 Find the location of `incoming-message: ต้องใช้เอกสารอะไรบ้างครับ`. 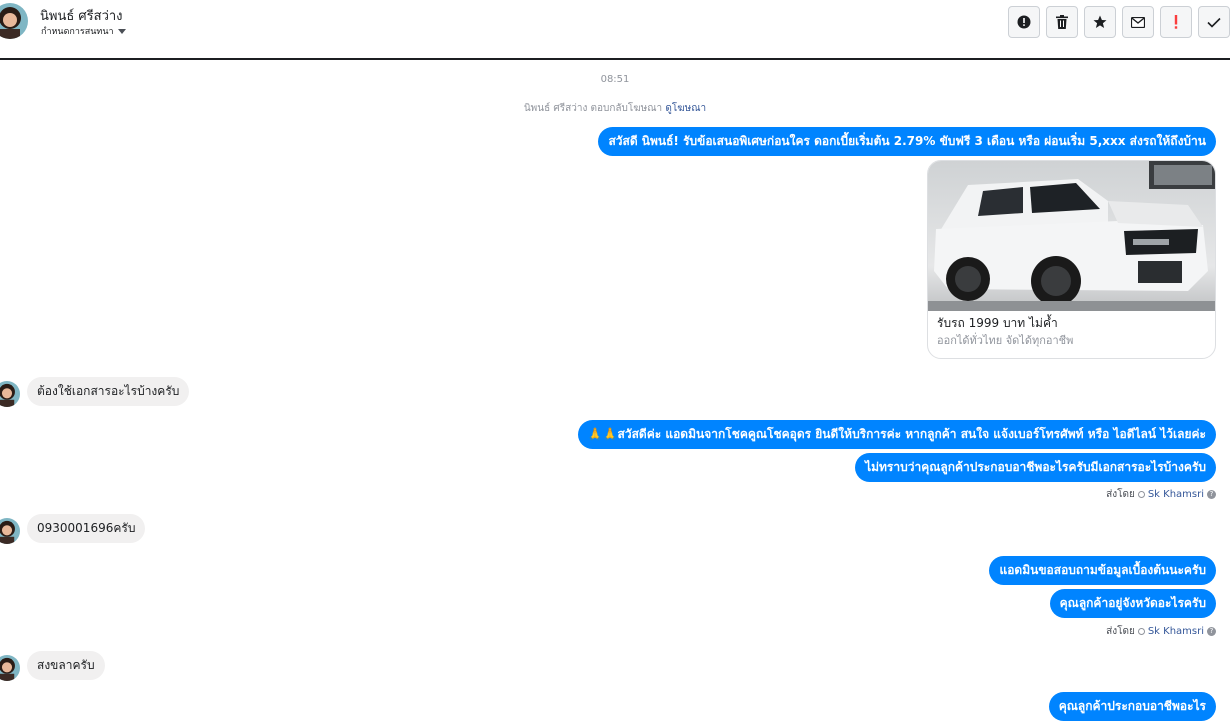

incoming-message: ต้องใช้เอกสารอะไรบ้างครับ is located at coordinates (108, 391).